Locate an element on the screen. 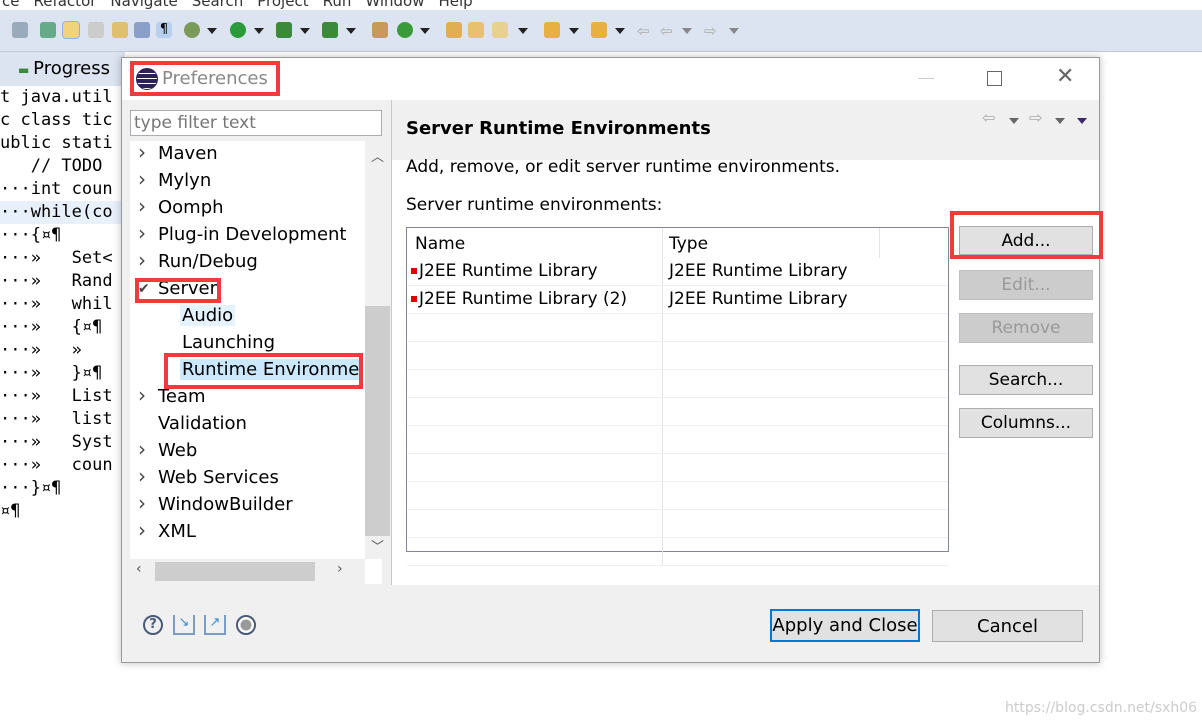 The image size is (1202, 728). menu-help: Help is located at coordinates (456, 5).